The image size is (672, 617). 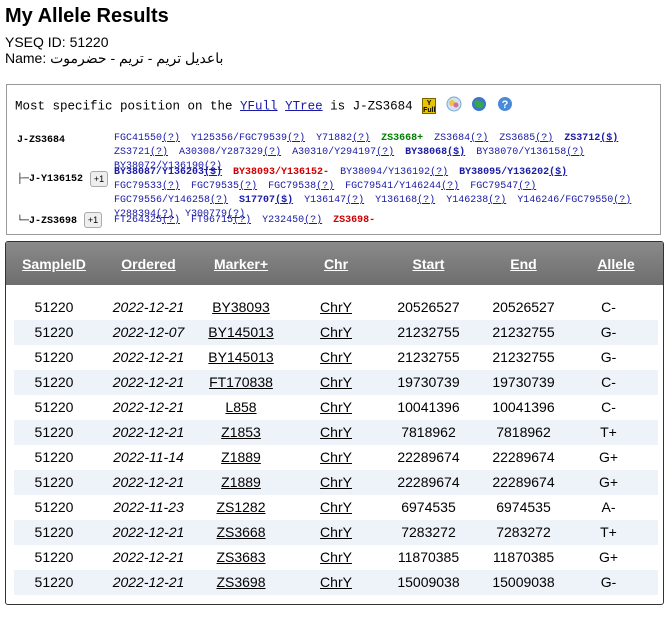 What do you see at coordinates (336, 264) in the screenshot?
I see `header-chr: Chr` at bounding box center [336, 264].